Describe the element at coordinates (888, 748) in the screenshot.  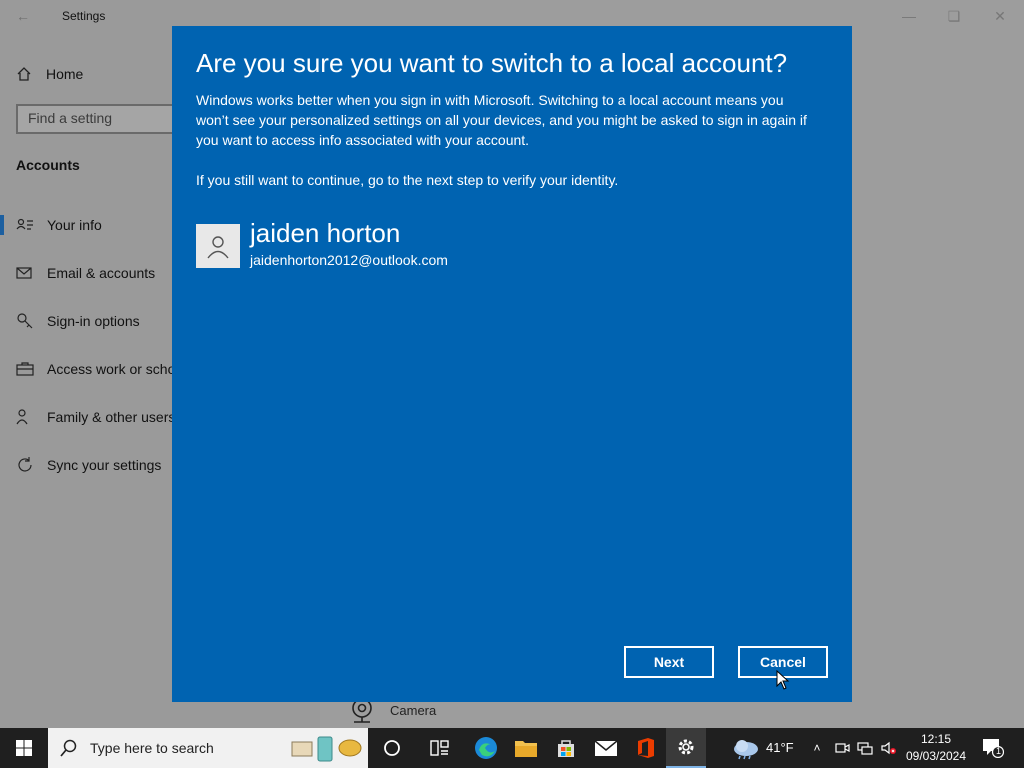
I see `volume-muted-icon` at that location.